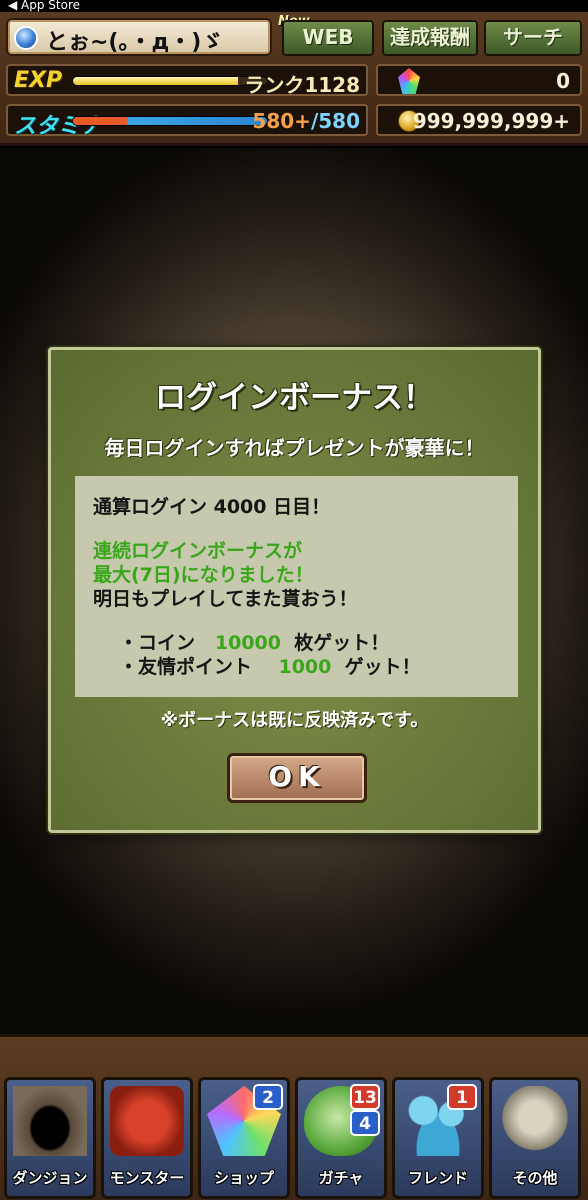 Image resolution: width=588 pixels, height=1200 pixels. I want to click on bottom-nav: ダンジョン モンスター 2 ショップ 13 4 ガチャ 1 フレンド その他, so click(294, 1117).